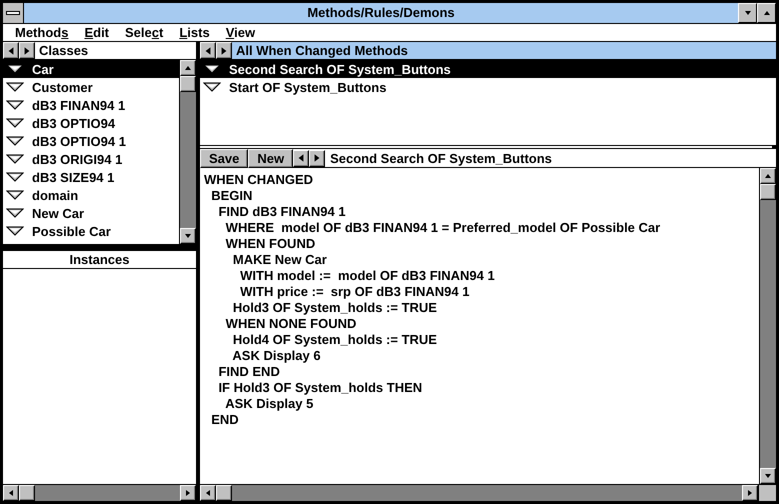 Image resolution: width=779 pixels, height=504 pixels. What do you see at coordinates (269, 404) in the screenshot?
I see `code-line: ASK Display 5` at bounding box center [269, 404].